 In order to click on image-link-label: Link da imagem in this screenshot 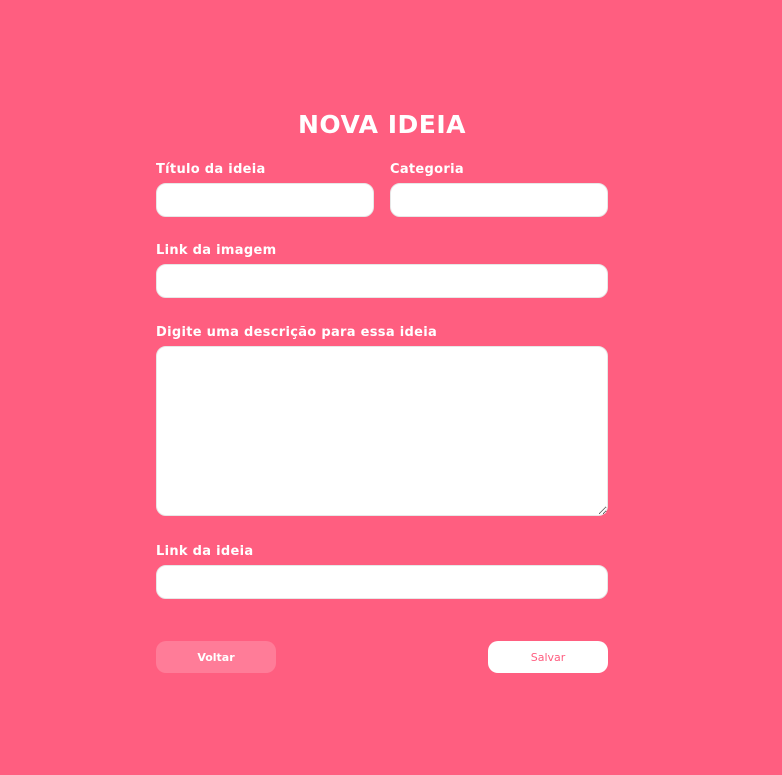, I will do `click(216, 250)`.